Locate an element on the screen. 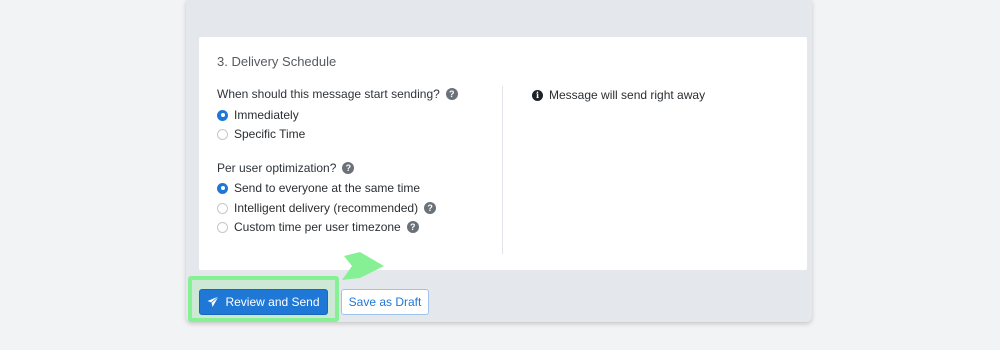 The image size is (1000, 350). column-divider is located at coordinates (502, 170).